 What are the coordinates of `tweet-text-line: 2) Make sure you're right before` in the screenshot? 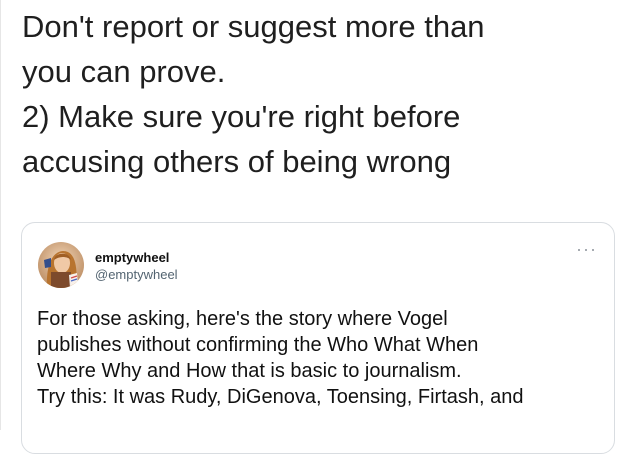 It's located at (241, 116).